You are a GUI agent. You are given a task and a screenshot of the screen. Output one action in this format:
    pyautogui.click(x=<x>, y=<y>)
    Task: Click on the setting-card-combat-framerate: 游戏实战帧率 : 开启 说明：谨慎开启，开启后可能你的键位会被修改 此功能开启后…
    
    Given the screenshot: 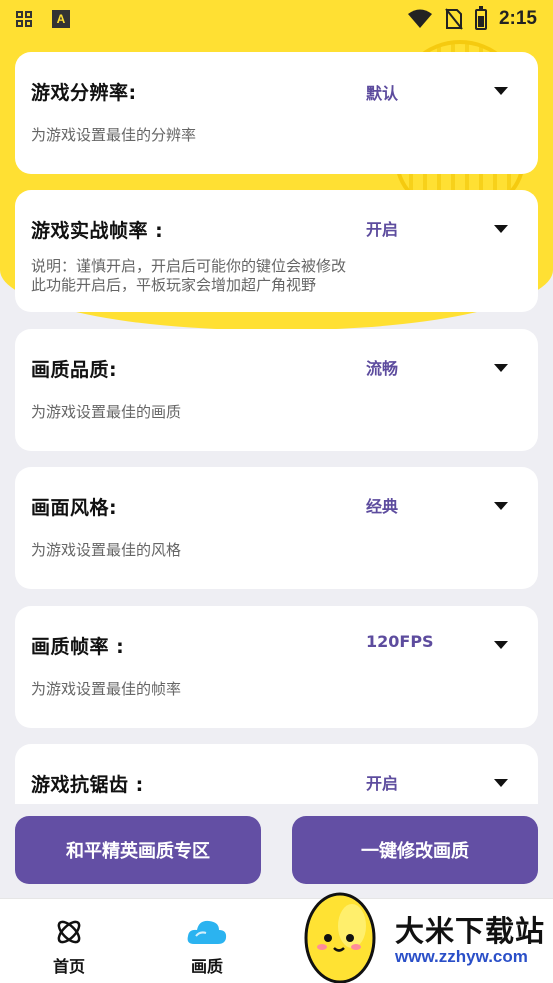 What is the action you would take?
    pyautogui.click(x=276, y=251)
    